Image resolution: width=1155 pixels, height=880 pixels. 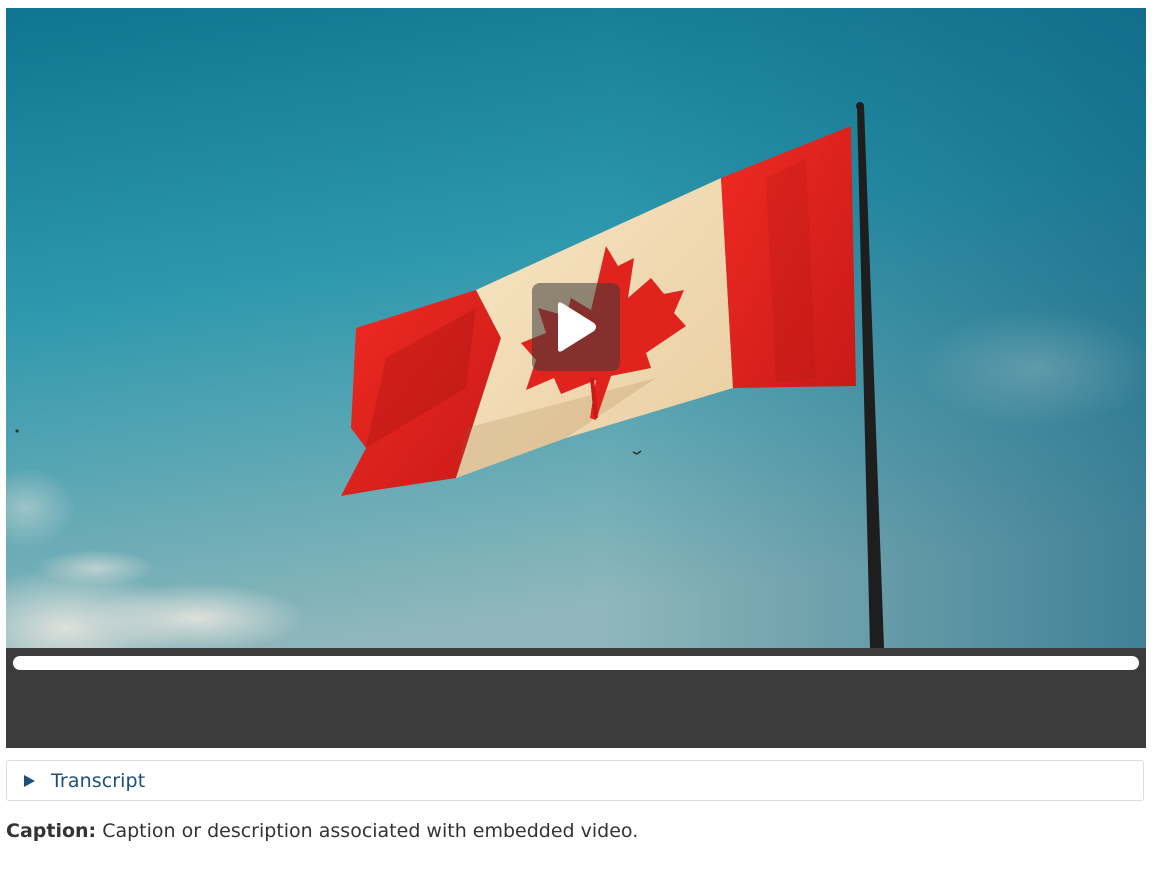 I want to click on caption-label: Caption:, so click(x=51, y=831).